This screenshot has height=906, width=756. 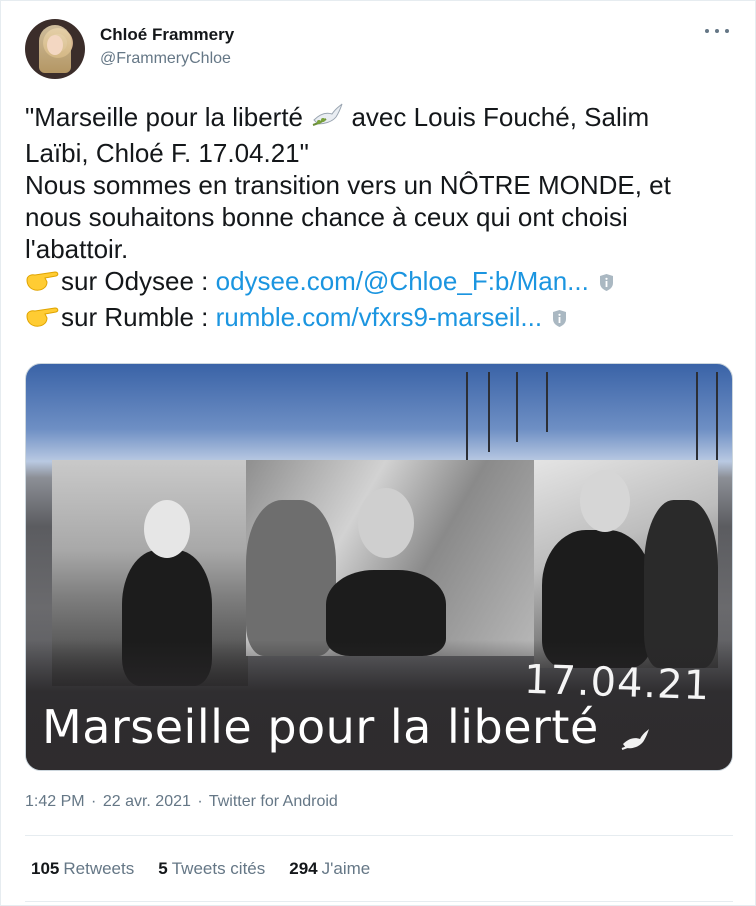 What do you see at coordinates (320, 727) in the screenshot?
I see `media-title-overlay: Marseille pour la liberté` at bounding box center [320, 727].